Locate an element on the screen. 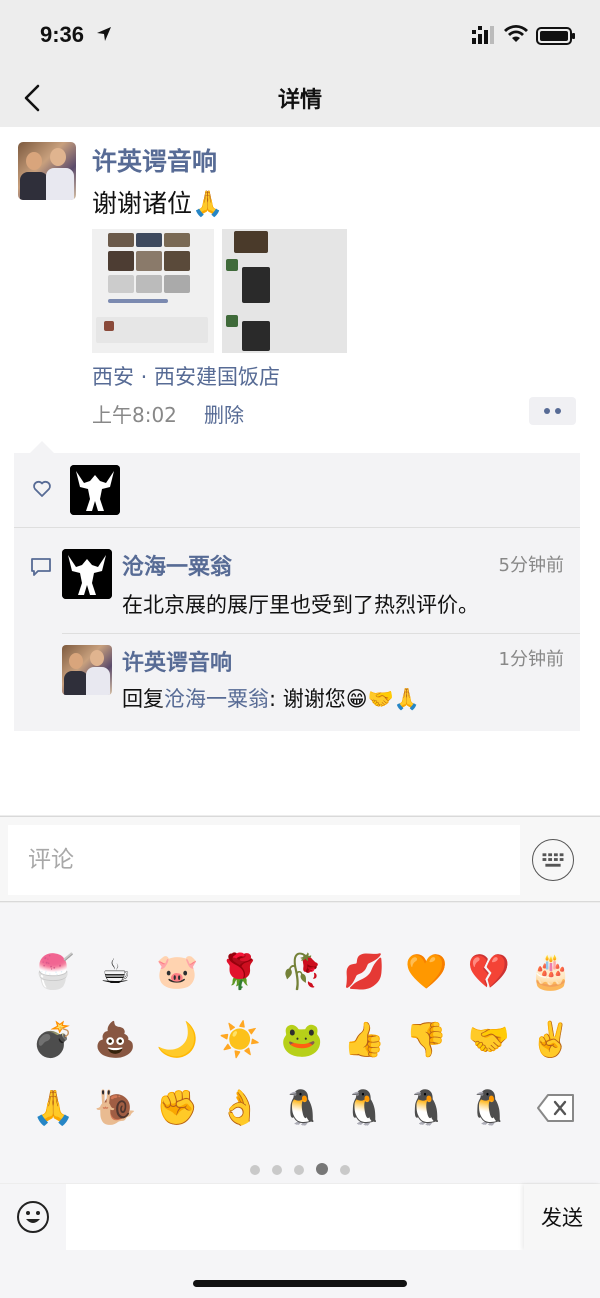 The height and width of the screenshot is (1298, 600). emoji-row: 🙏 🐌 ✊ 👌 🐧 🐧 🐧 🐧 is located at coordinates (302, 1111).